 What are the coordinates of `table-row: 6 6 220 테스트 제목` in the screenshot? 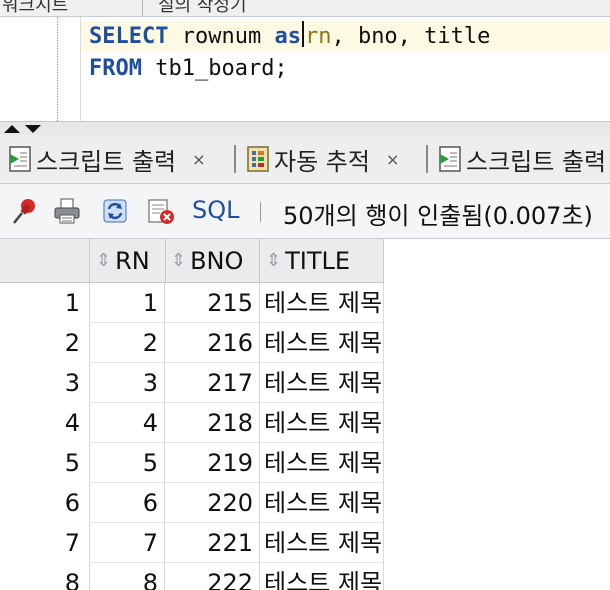 It's located at (192, 503).